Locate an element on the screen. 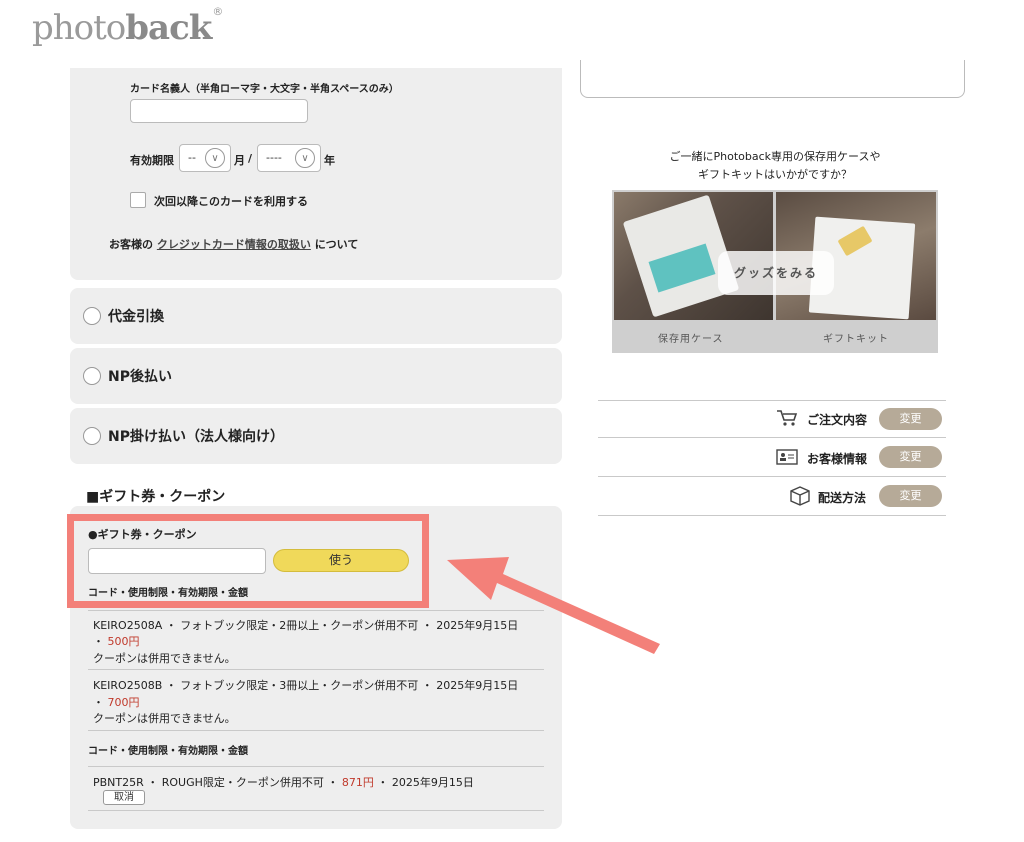 The image size is (1024, 842). coupon-section-title: ■ギフト券・クーポン is located at coordinates (156, 497).